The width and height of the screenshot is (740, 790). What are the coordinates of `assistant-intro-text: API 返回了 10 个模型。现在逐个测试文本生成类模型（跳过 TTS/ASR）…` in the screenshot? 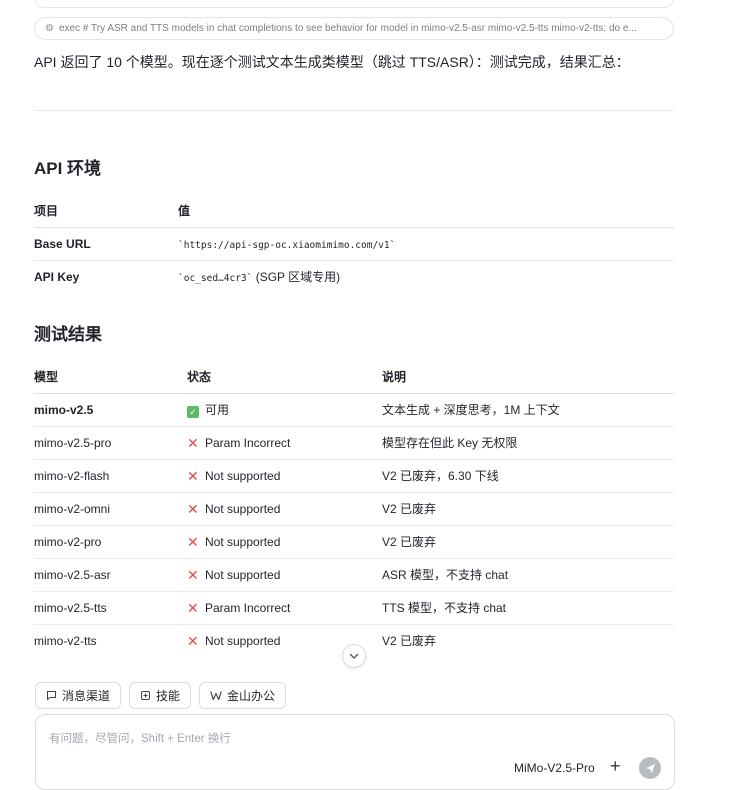 It's located at (332, 62).